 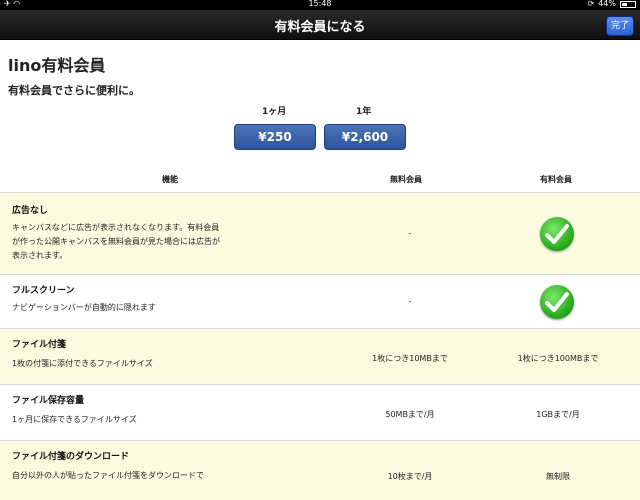 What do you see at coordinates (39, 345) in the screenshot?
I see `feature-title: ファイル付箋` at bounding box center [39, 345].